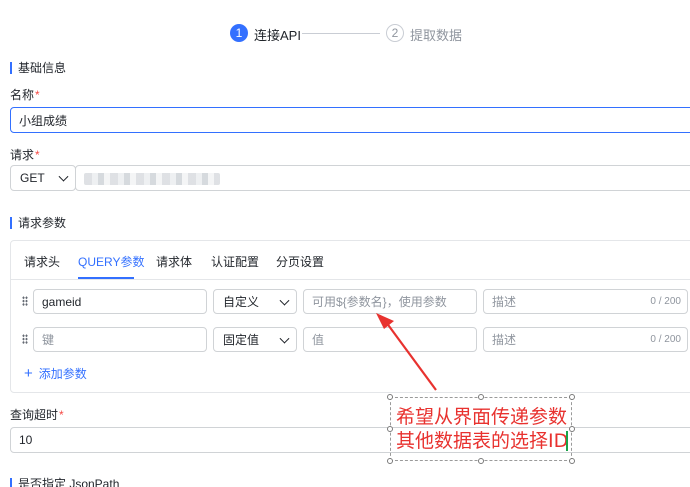  I want to click on param-key-input: gameid, so click(120, 301).